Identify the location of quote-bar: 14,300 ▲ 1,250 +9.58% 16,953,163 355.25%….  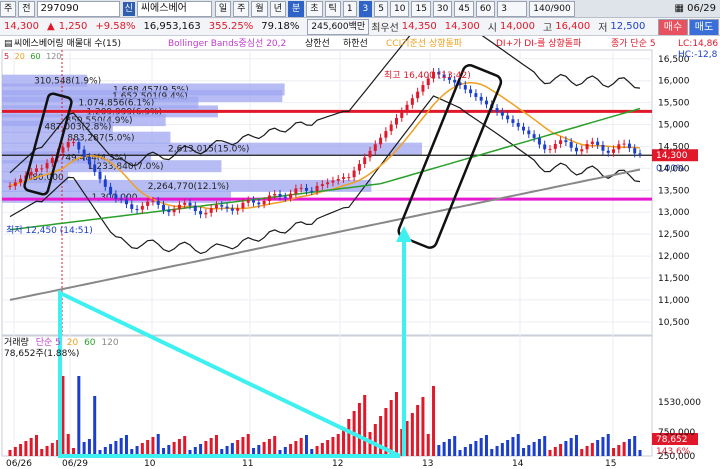
(360, 27).